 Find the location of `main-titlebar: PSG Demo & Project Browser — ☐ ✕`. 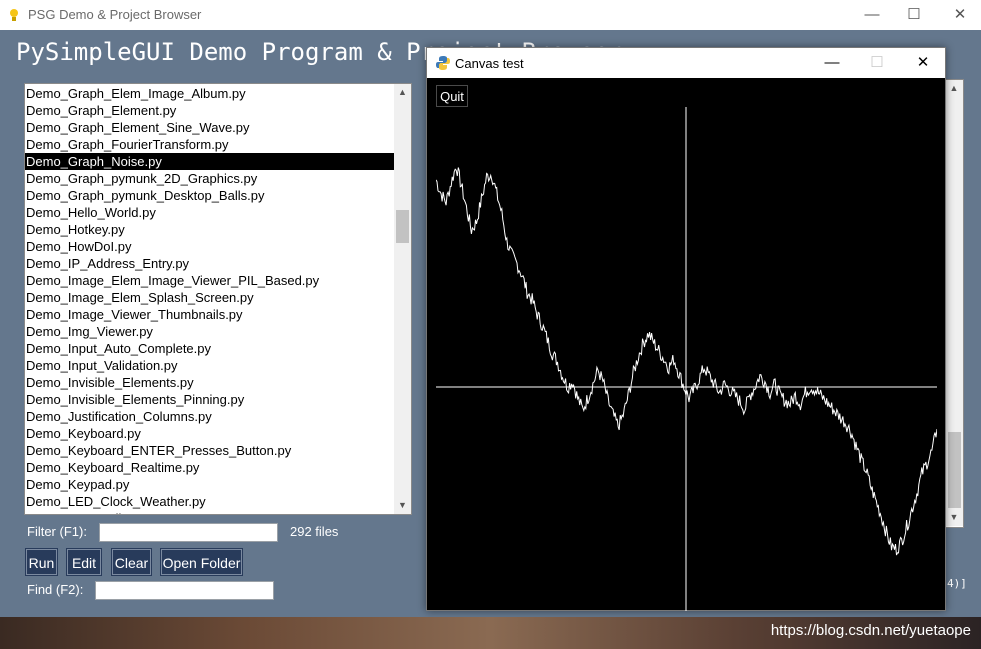

main-titlebar: PSG Demo & Project Browser — ☐ ✕ is located at coordinates (490, 15).